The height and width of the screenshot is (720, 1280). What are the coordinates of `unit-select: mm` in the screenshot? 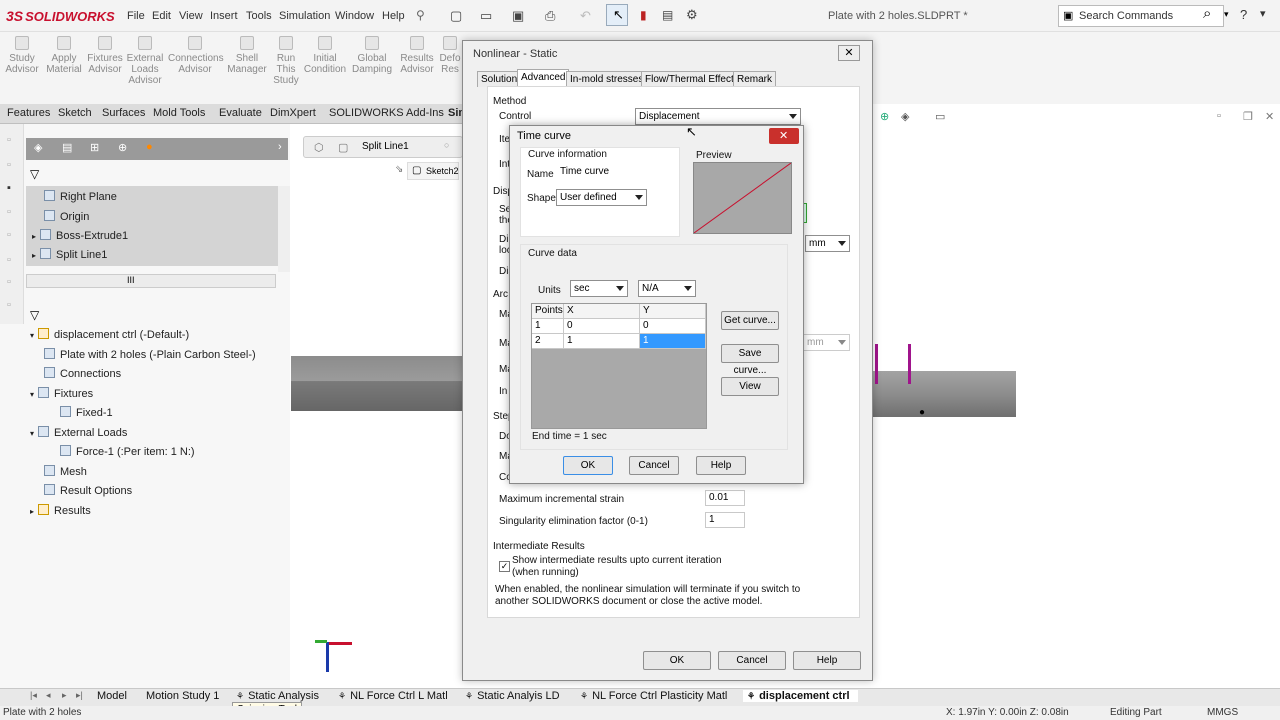 It's located at (827, 243).